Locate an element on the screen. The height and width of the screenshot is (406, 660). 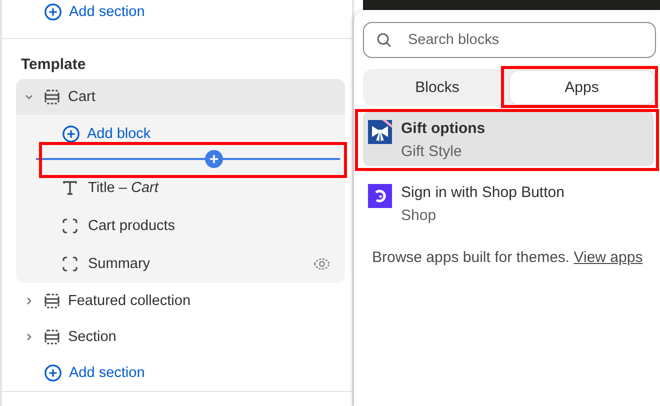
section-name: Featured collection is located at coordinates (129, 301).